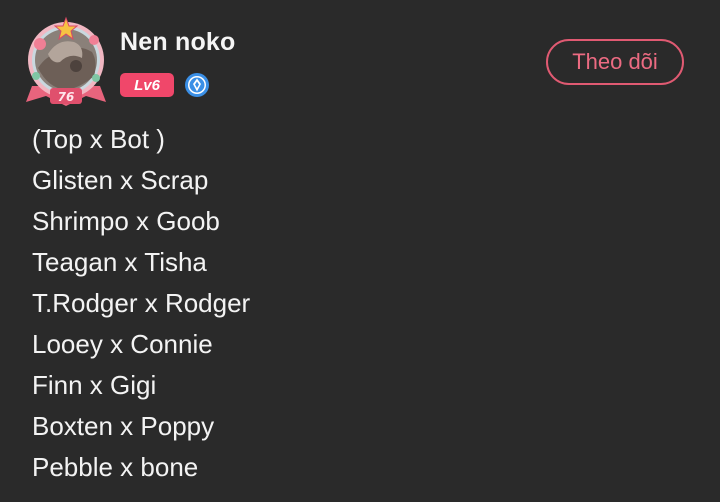 The width and height of the screenshot is (720, 502). I want to click on post-line: Shrimpo x Goob, so click(126, 221).